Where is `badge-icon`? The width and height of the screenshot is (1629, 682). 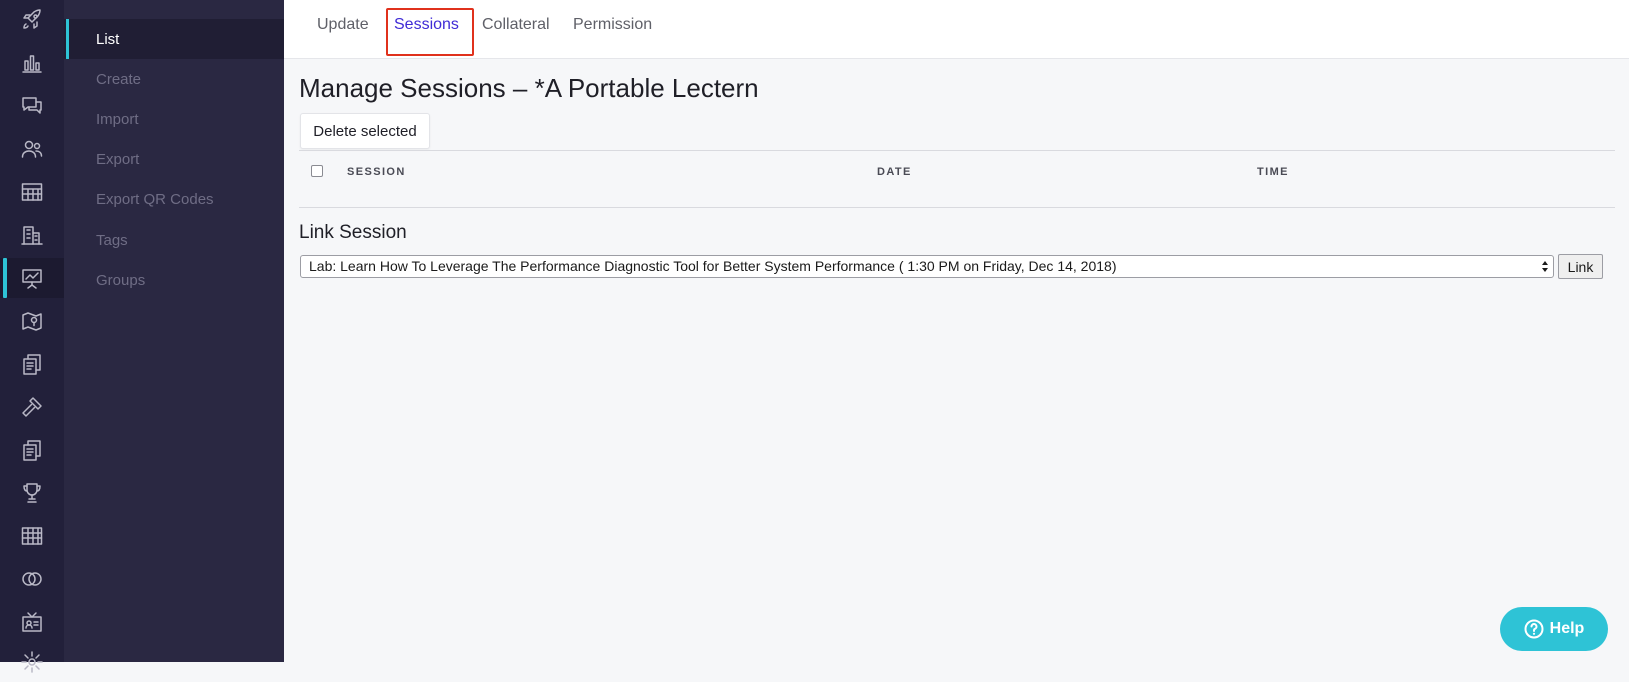
badge-icon is located at coordinates (32, 622).